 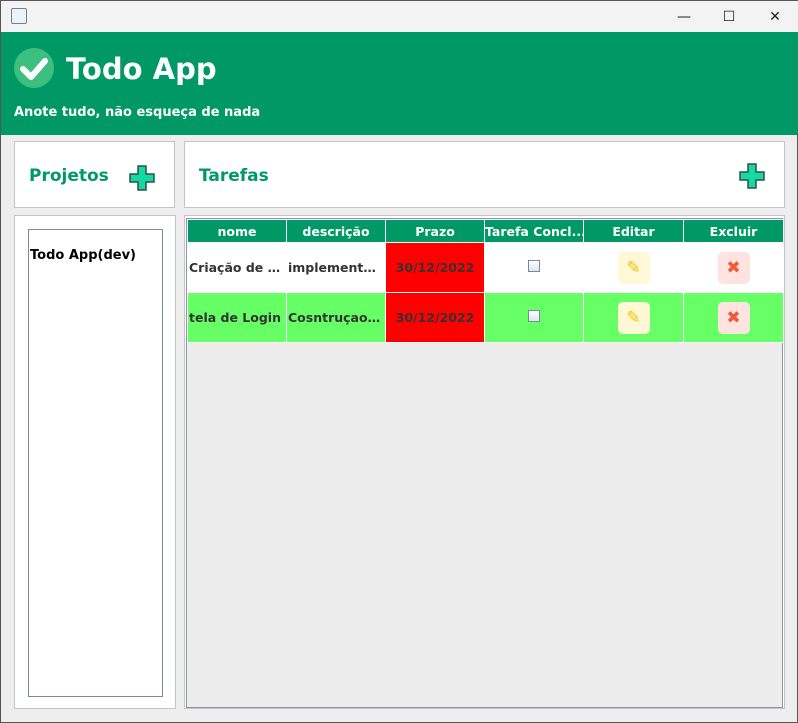 I want to click on project-item: Todo App(dev), so click(x=95, y=246).